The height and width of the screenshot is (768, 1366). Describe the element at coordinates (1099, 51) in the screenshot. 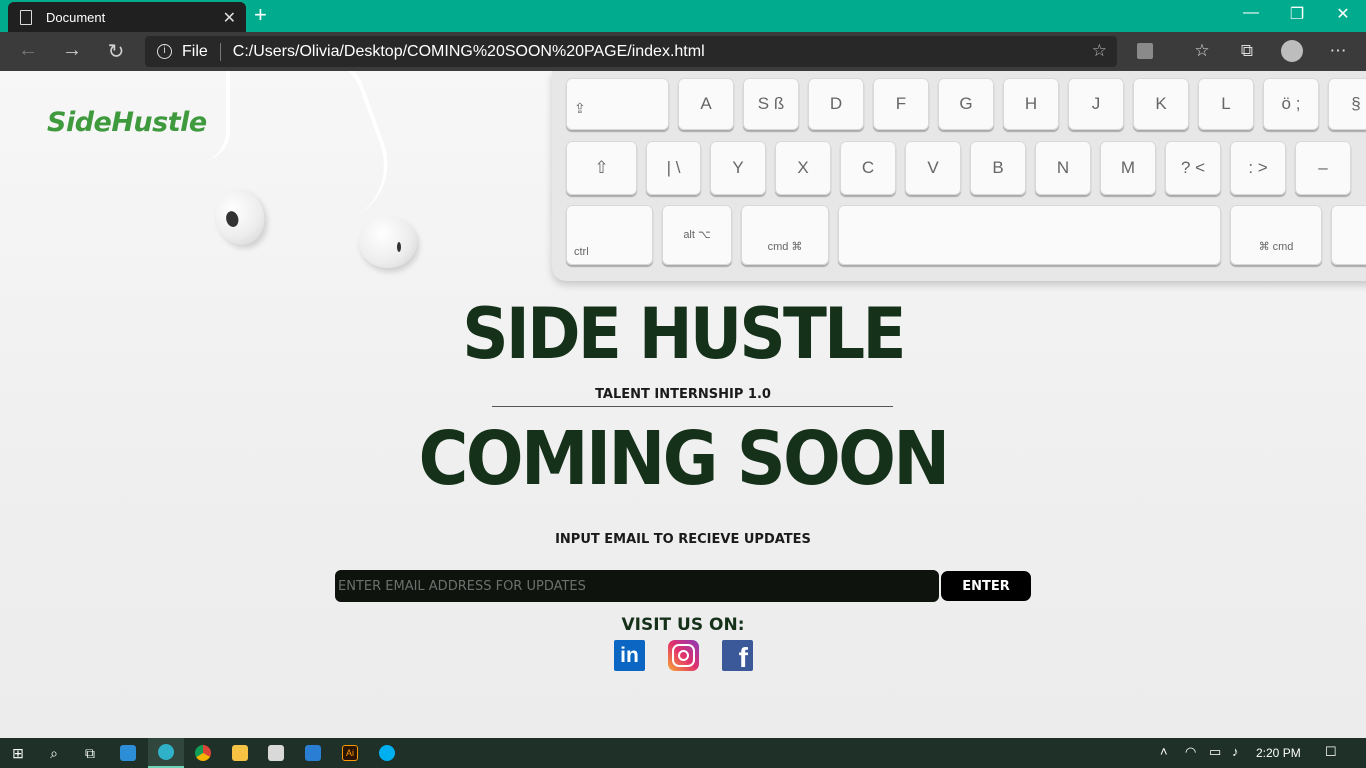

I see `favorite-star-icon: ☆` at that location.